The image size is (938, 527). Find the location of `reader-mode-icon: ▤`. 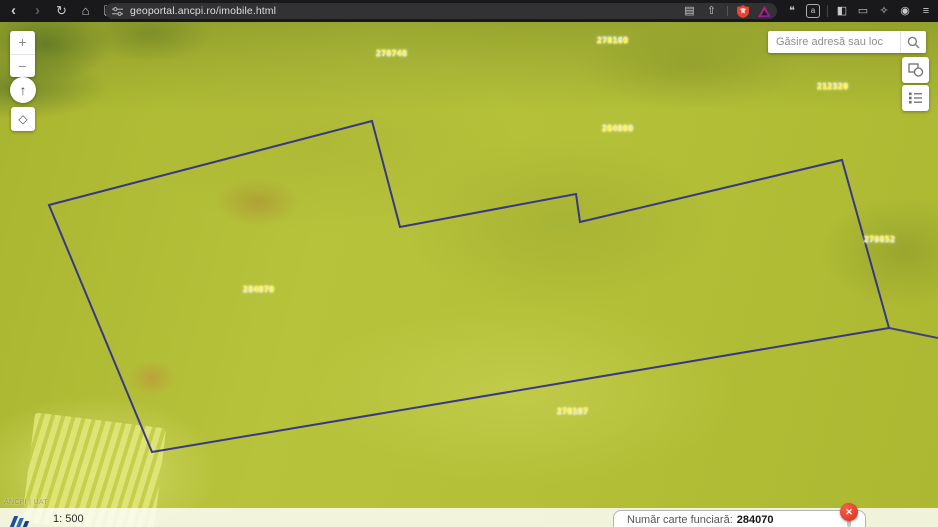

reader-mode-icon: ▤ is located at coordinates (689, 11).